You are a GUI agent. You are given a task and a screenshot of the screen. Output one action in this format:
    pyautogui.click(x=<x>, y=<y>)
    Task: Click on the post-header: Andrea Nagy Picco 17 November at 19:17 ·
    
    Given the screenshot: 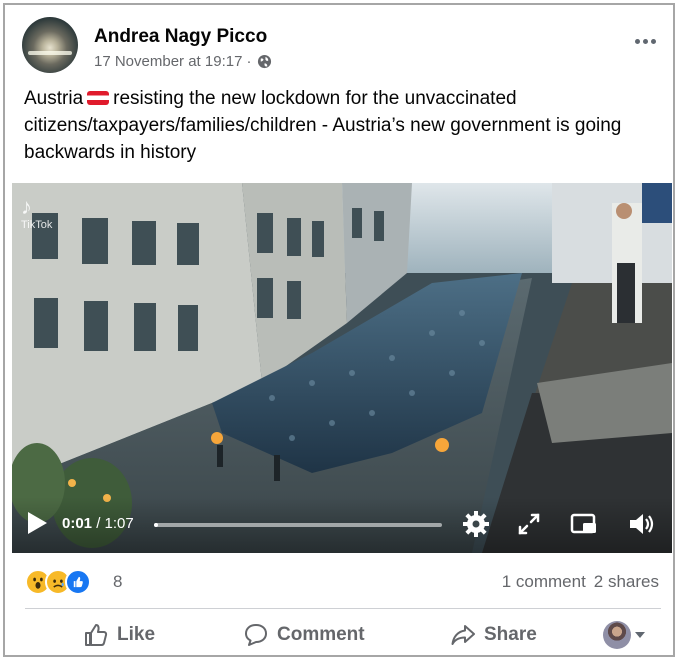 What is the action you would take?
    pyautogui.click(x=342, y=45)
    